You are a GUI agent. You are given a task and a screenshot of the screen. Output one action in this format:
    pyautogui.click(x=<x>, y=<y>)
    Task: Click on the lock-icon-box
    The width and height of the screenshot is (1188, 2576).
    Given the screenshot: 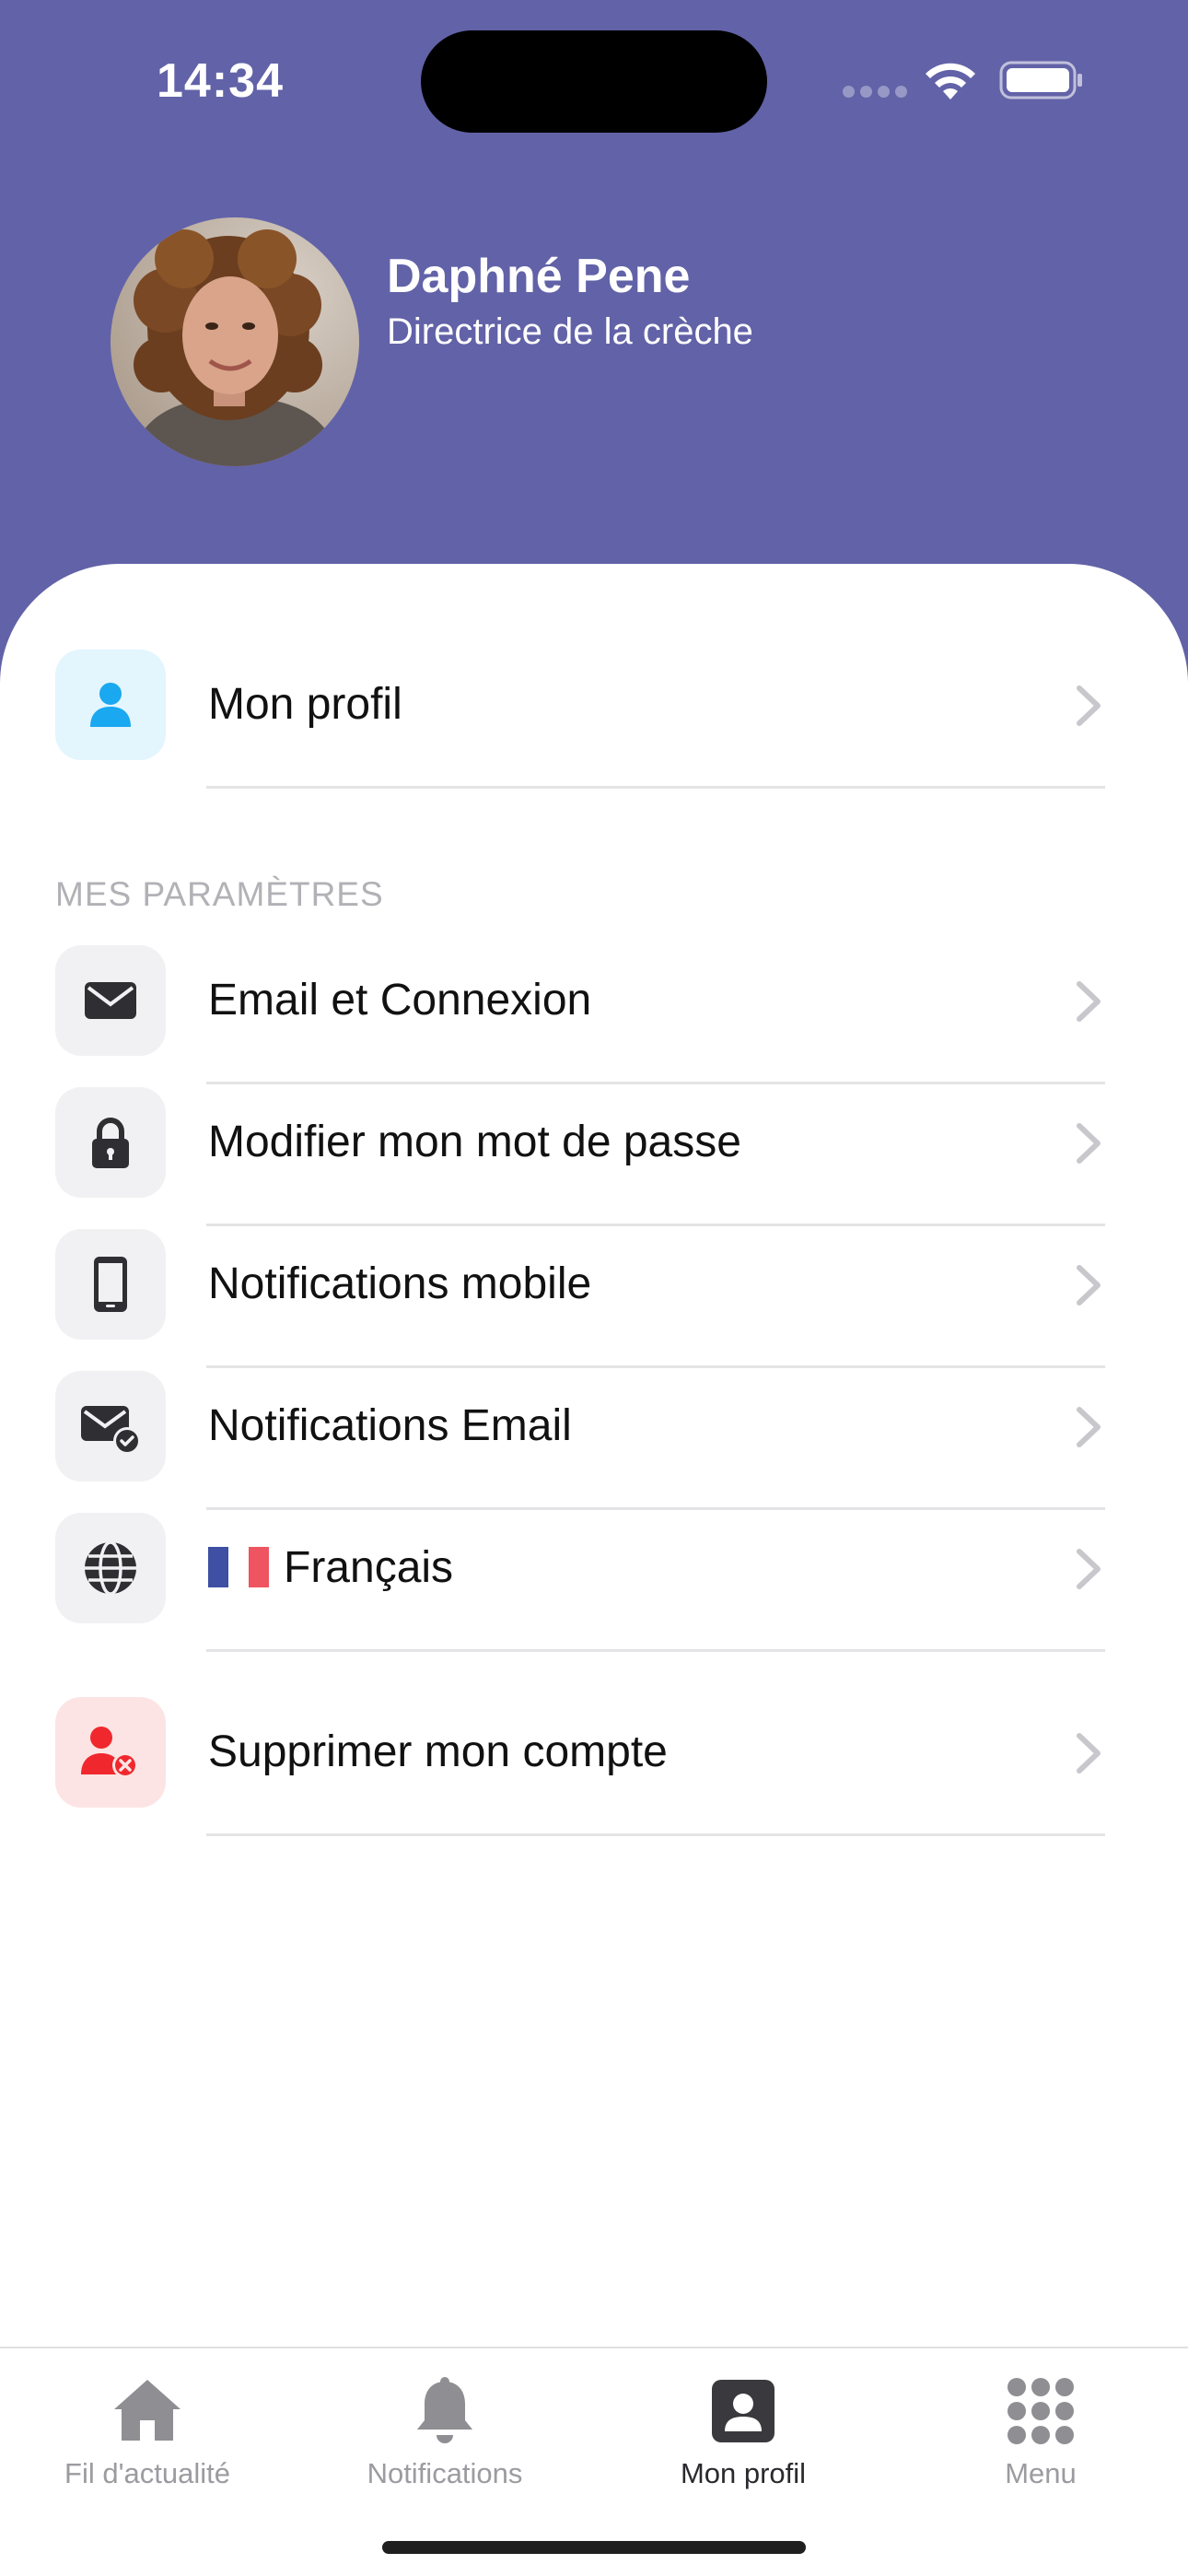 What is the action you would take?
    pyautogui.click(x=111, y=1142)
    